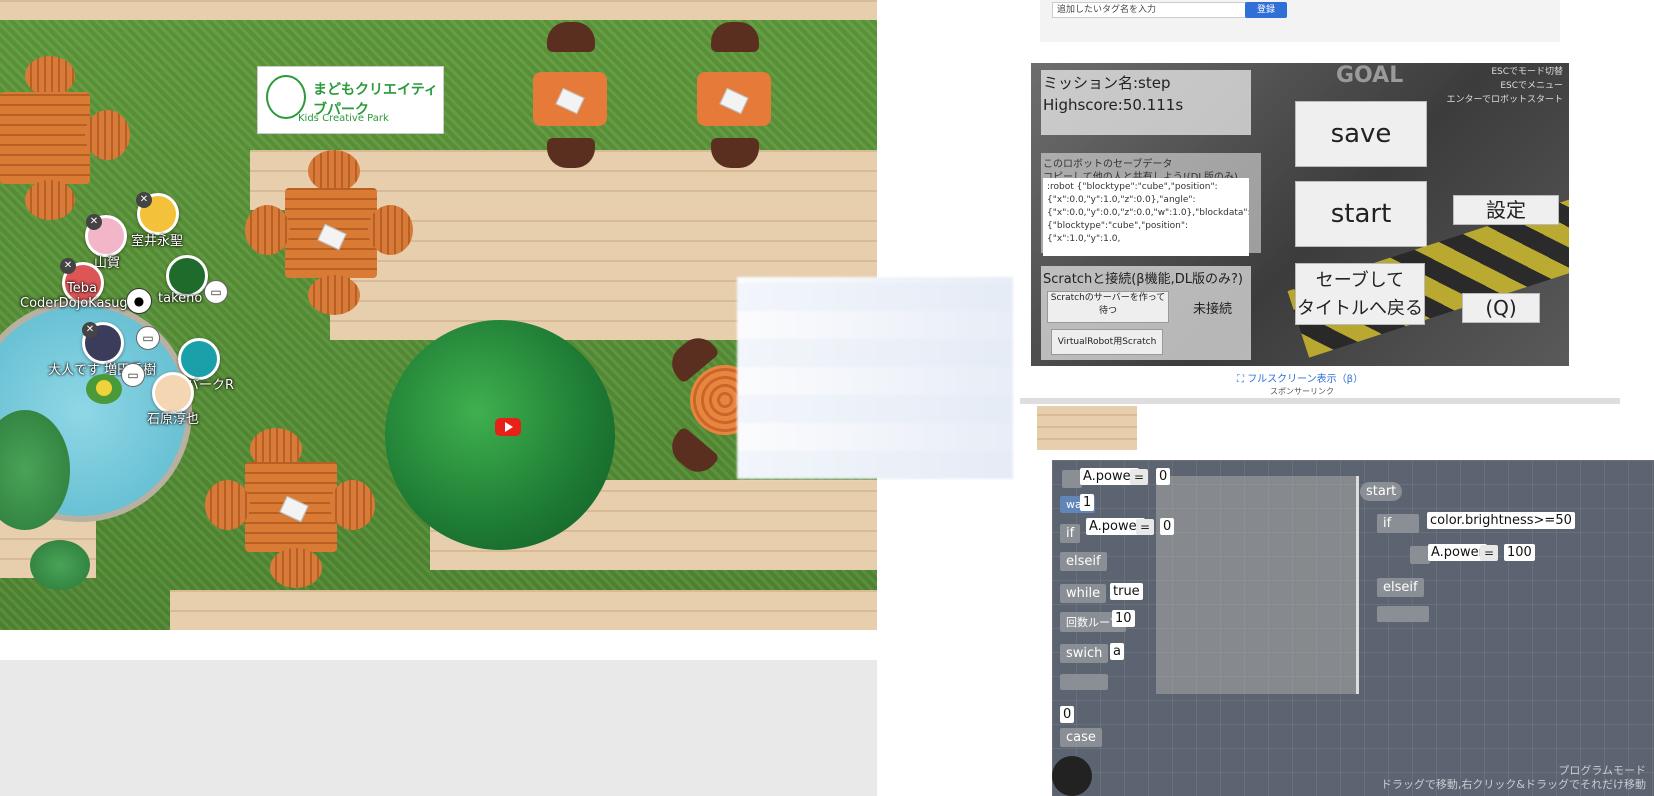 The image size is (1654, 796). I want to click on wood-deck-bottom, so click(523, 610).